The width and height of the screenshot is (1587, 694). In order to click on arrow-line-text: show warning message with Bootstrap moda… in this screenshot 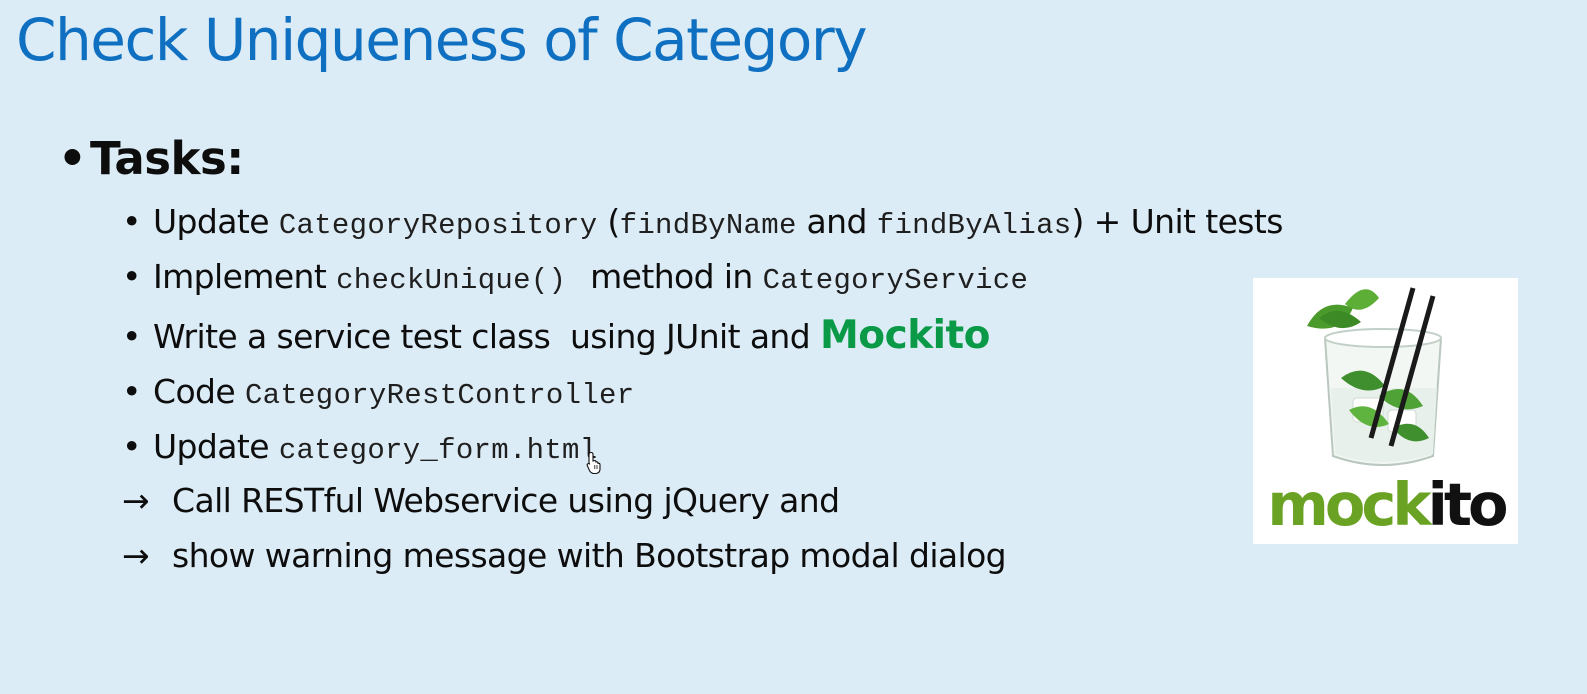, I will do `click(589, 555)`.